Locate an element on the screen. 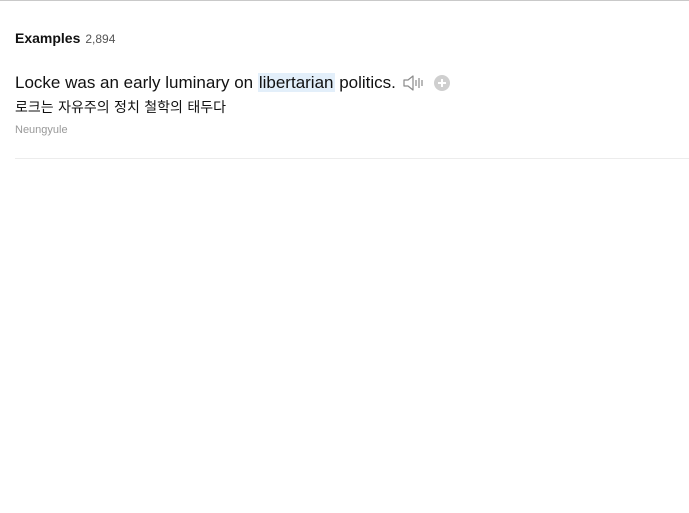 This screenshot has height=513, width=689. add-icon is located at coordinates (441, 83).